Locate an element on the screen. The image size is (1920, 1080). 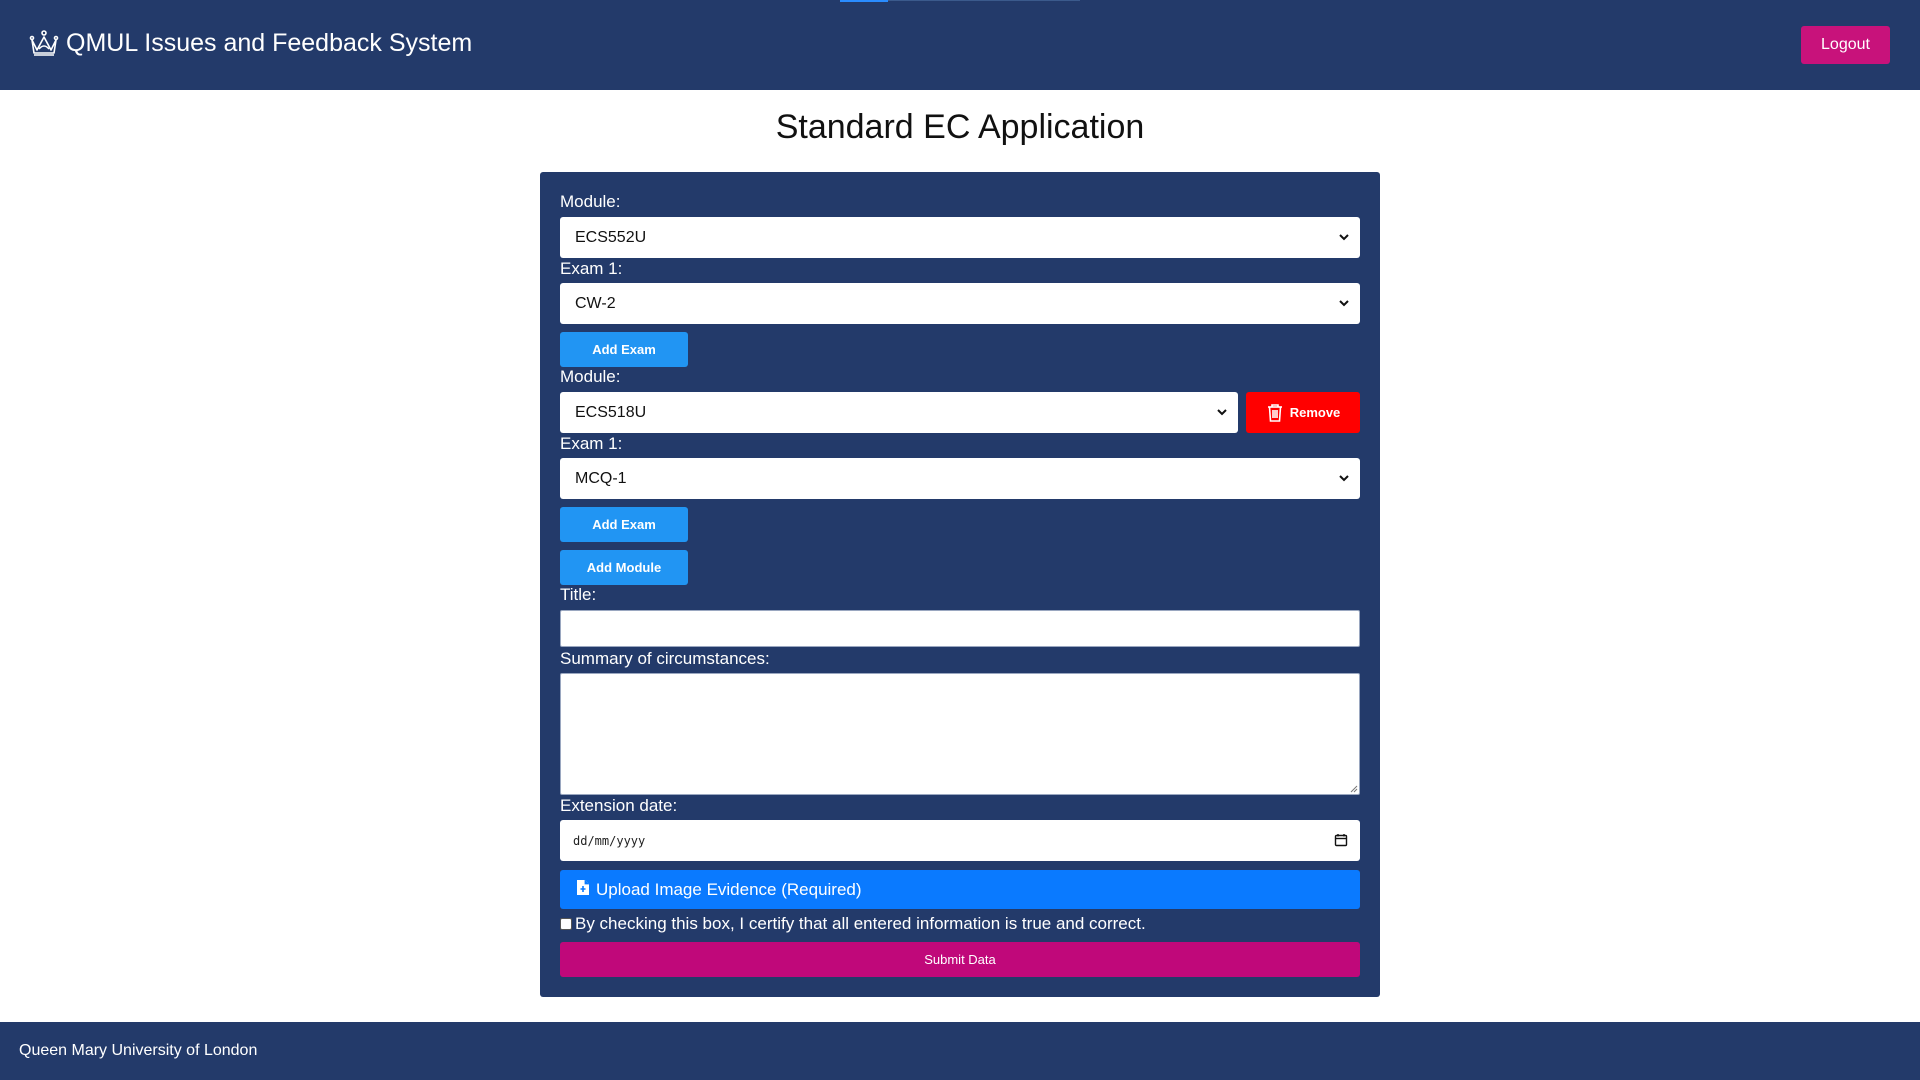
submit-button: Submit Data is located at coordinates (960, 959).